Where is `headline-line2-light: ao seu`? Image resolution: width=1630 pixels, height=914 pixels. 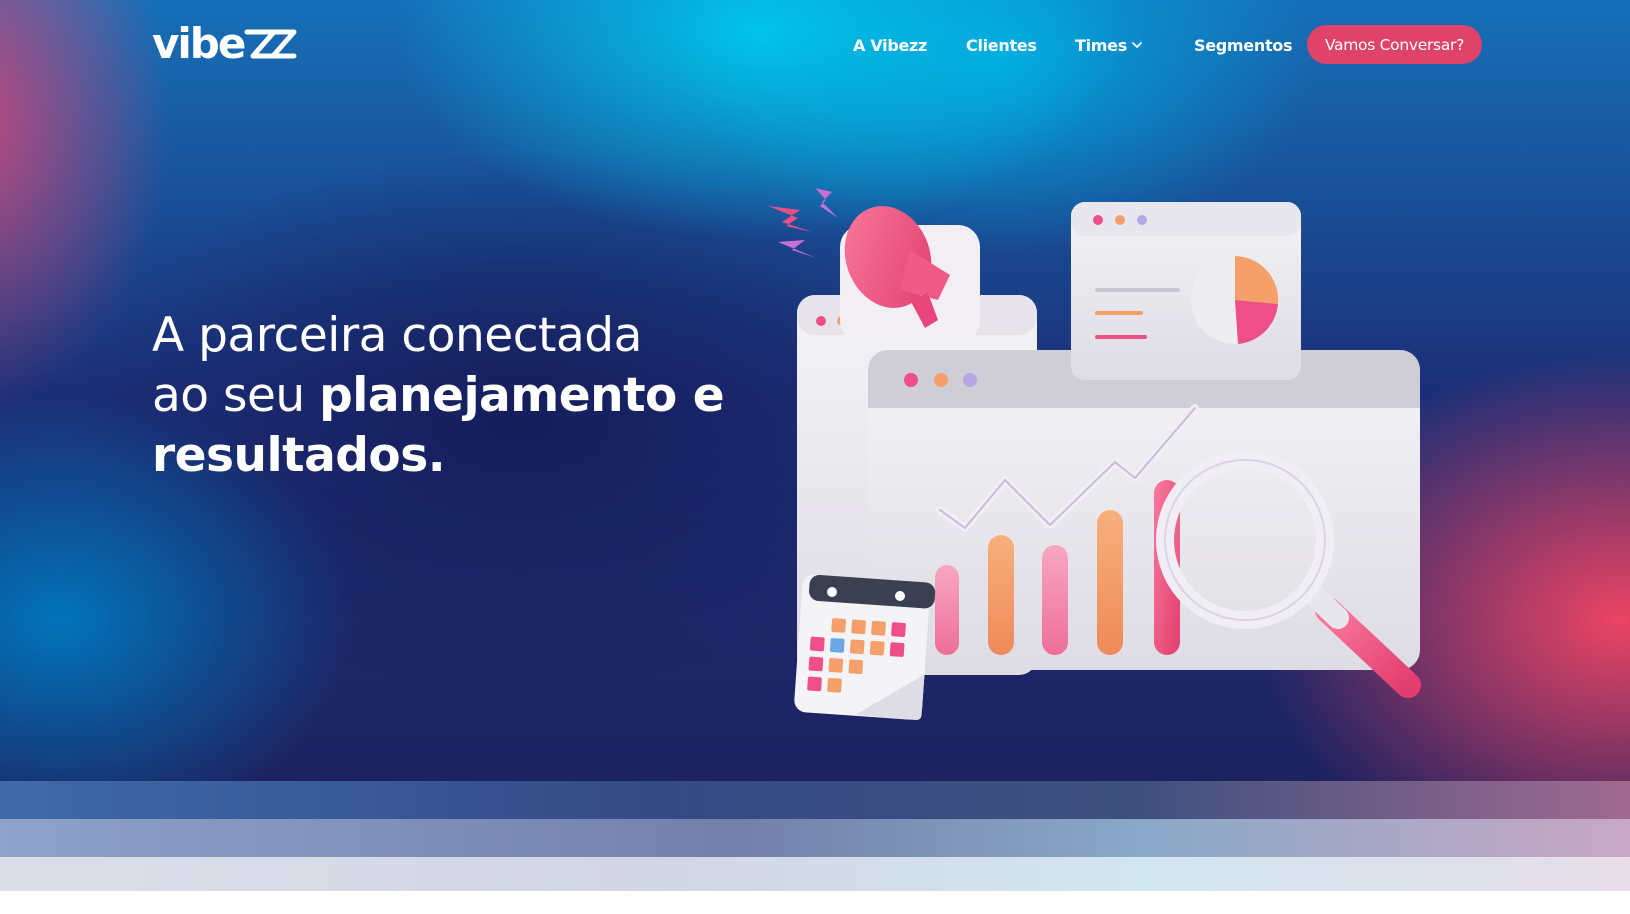 headline-line2-light: ao seu is located at coordinates (236, 395).